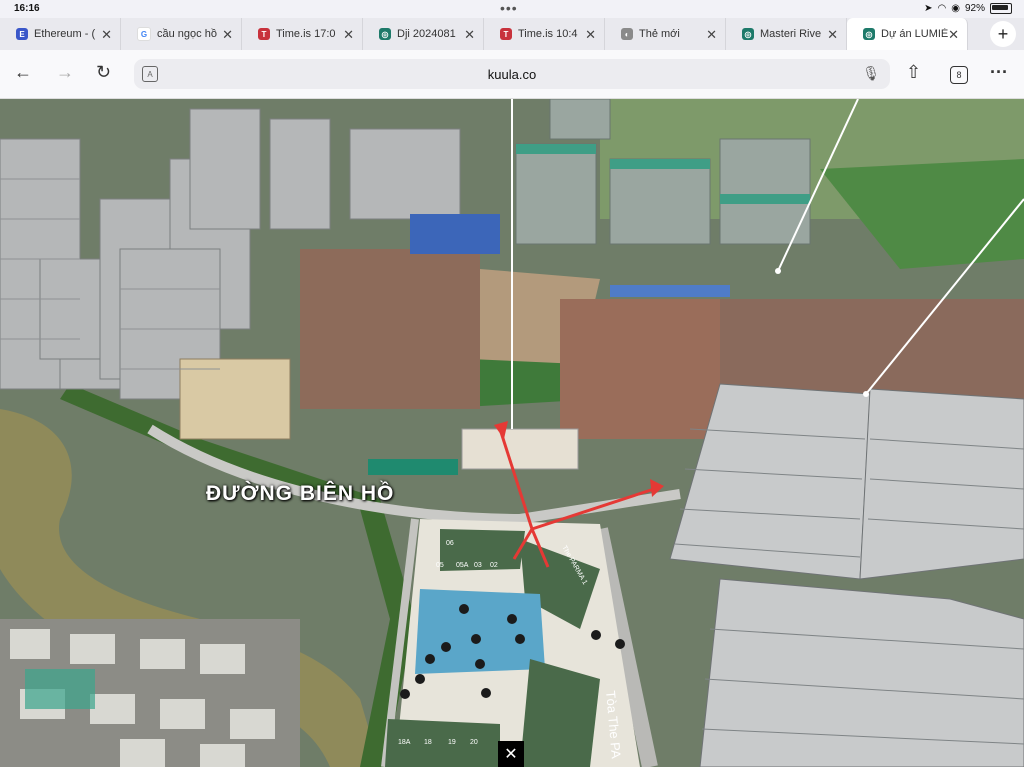 This screenshot has height=767, width=1024. What do you see at coordinates (27, 8) in the screenshot?
I see `status-time: 16:16` at bounding box center [27, 8].